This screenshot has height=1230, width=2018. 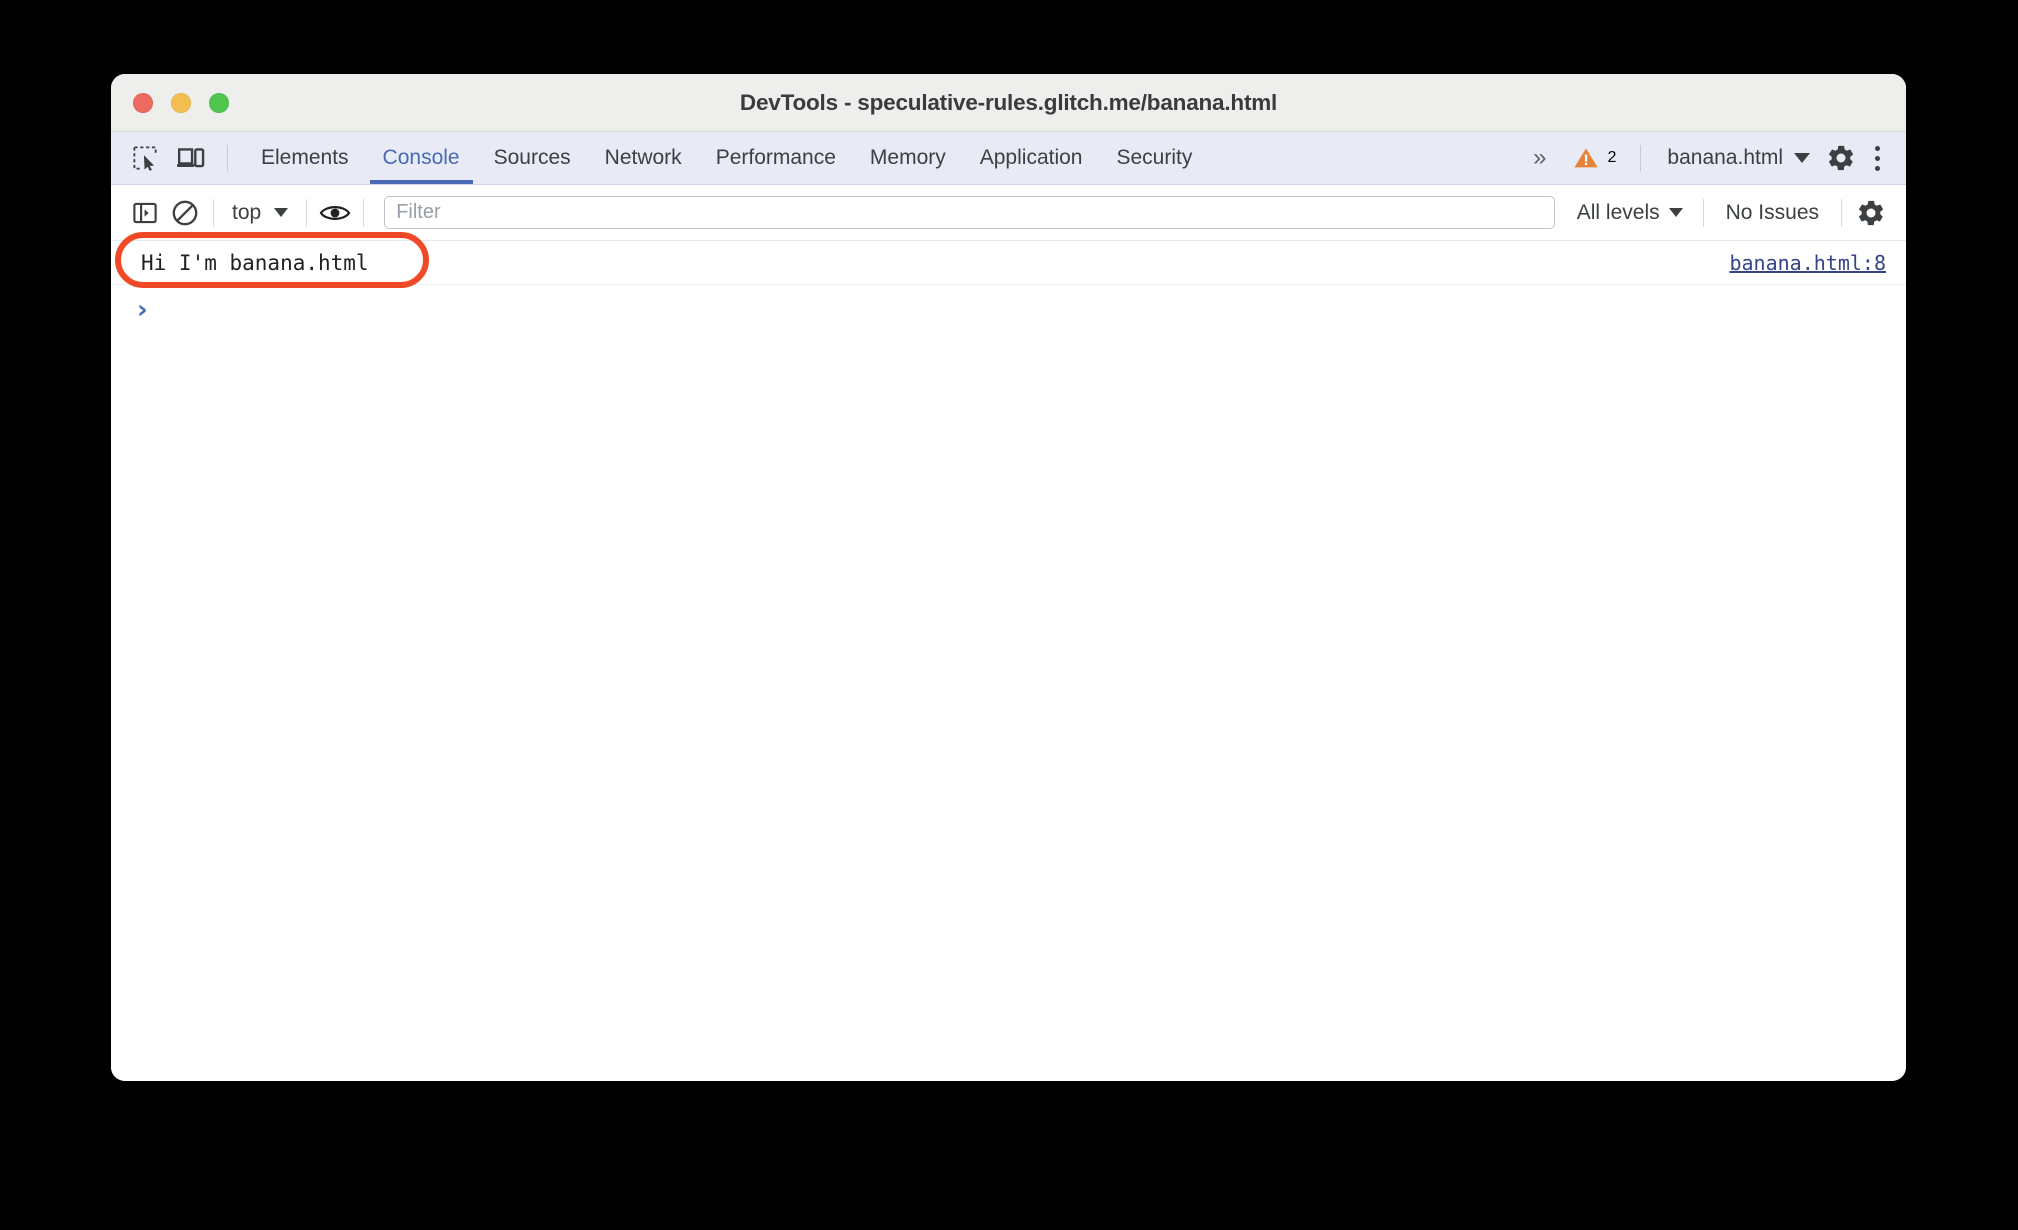 I want to click on tab-network: Network, so click(x=643, y=158).